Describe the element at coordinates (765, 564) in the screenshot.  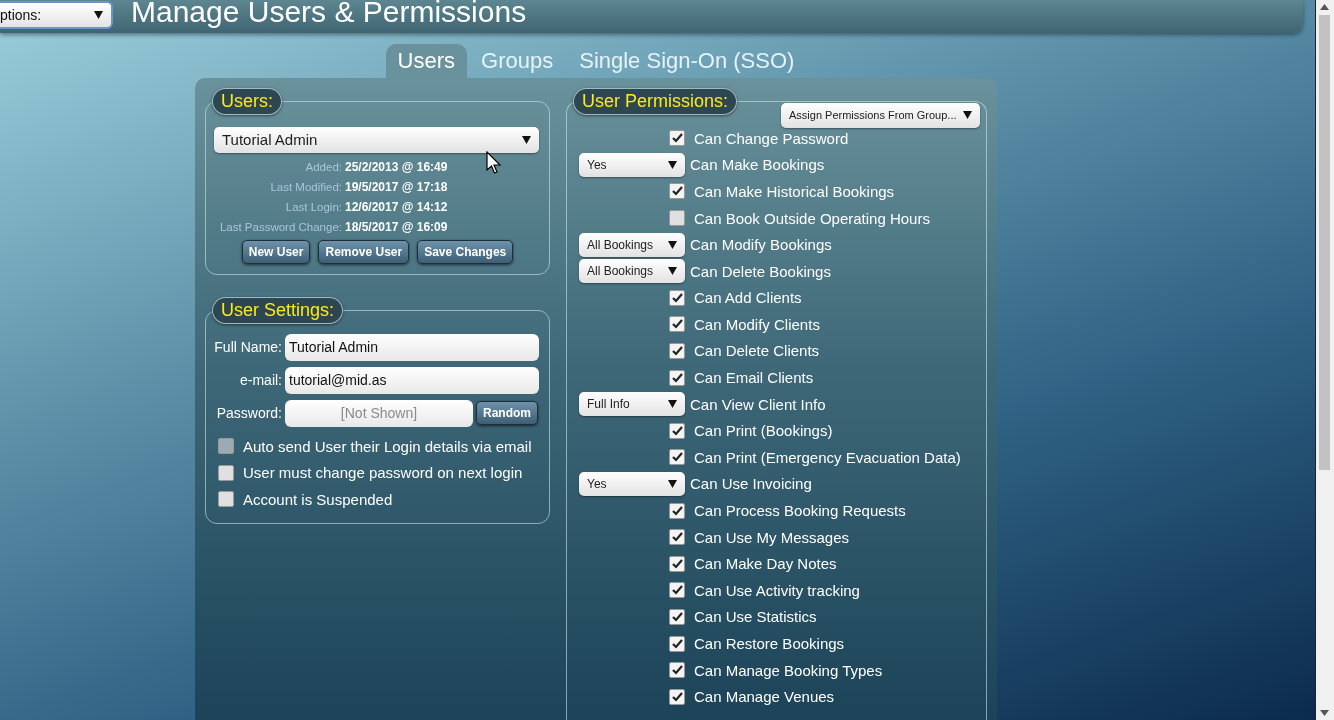
I see `permission-label: Can Make Day Notes` at that location.